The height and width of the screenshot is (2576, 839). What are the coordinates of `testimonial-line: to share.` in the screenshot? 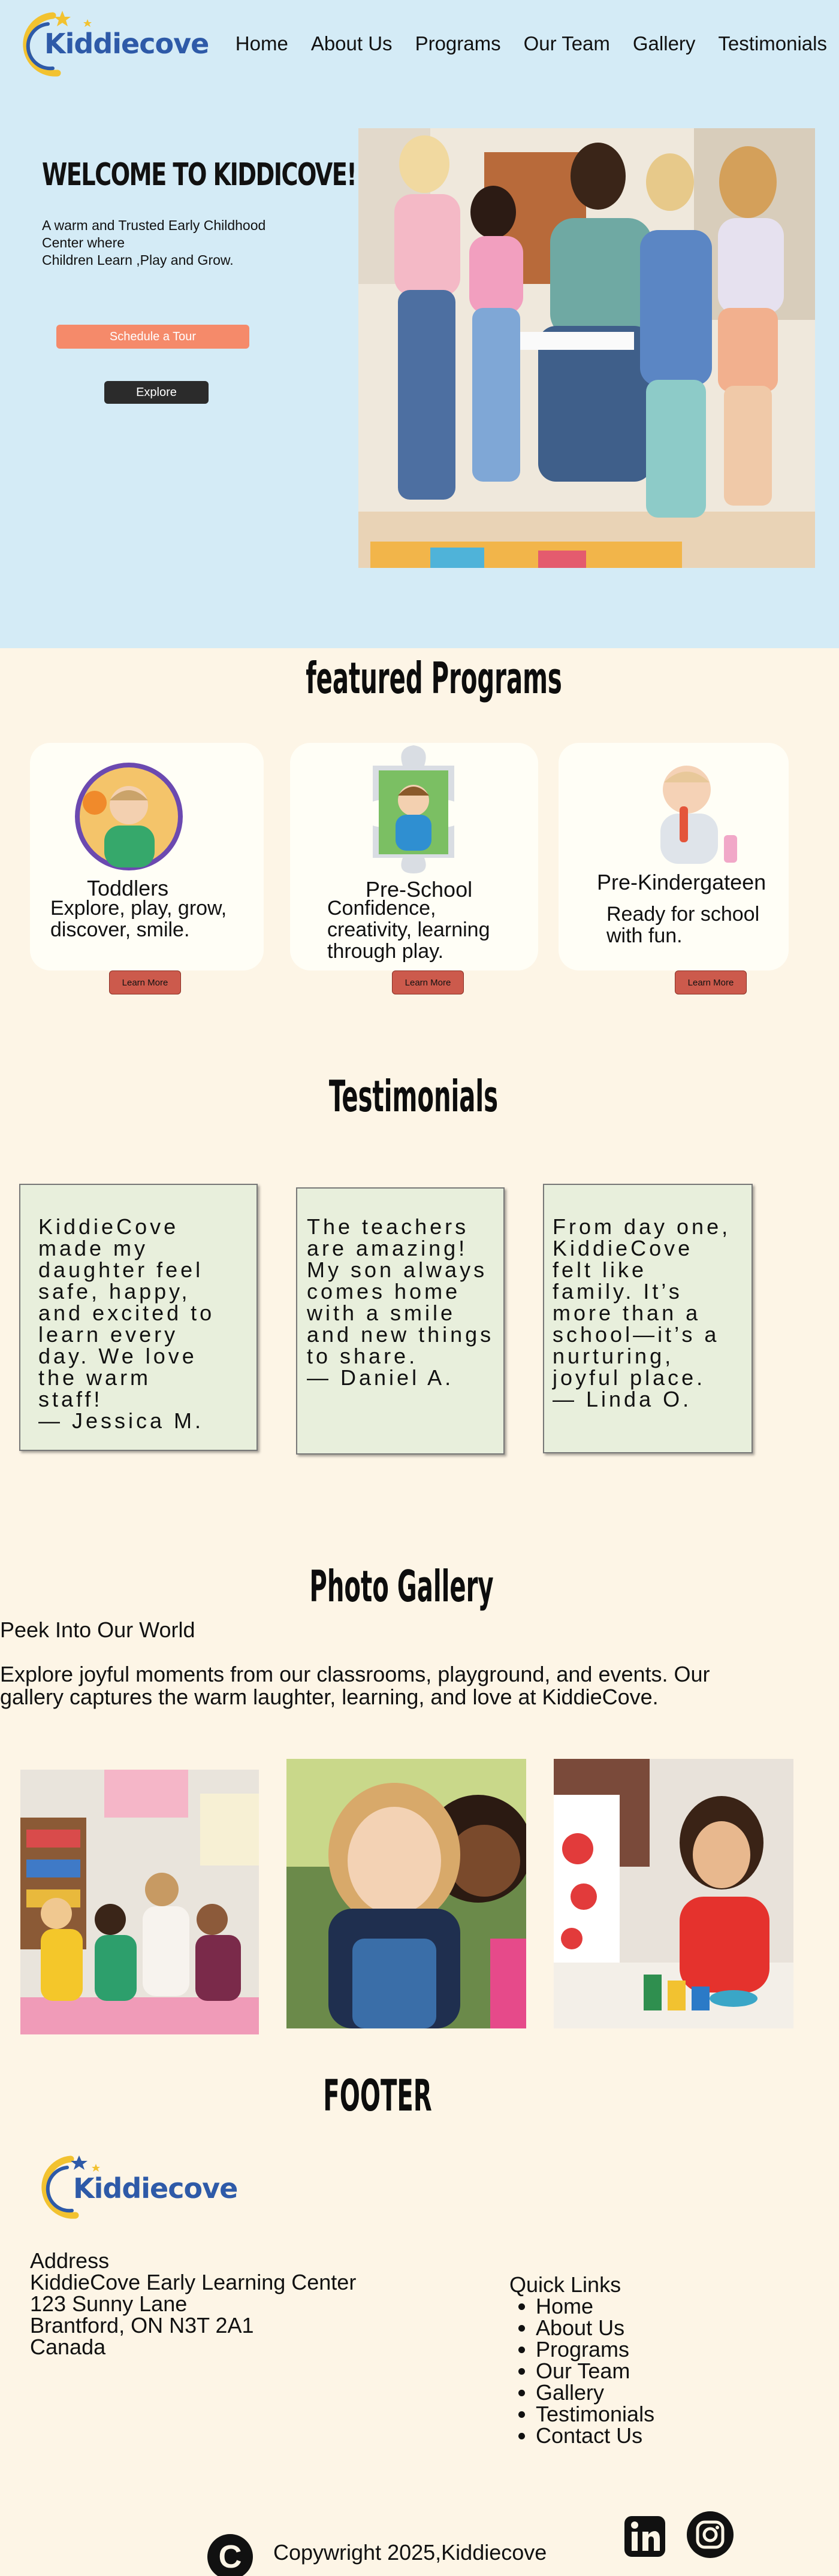 It's located at (363, 1356).